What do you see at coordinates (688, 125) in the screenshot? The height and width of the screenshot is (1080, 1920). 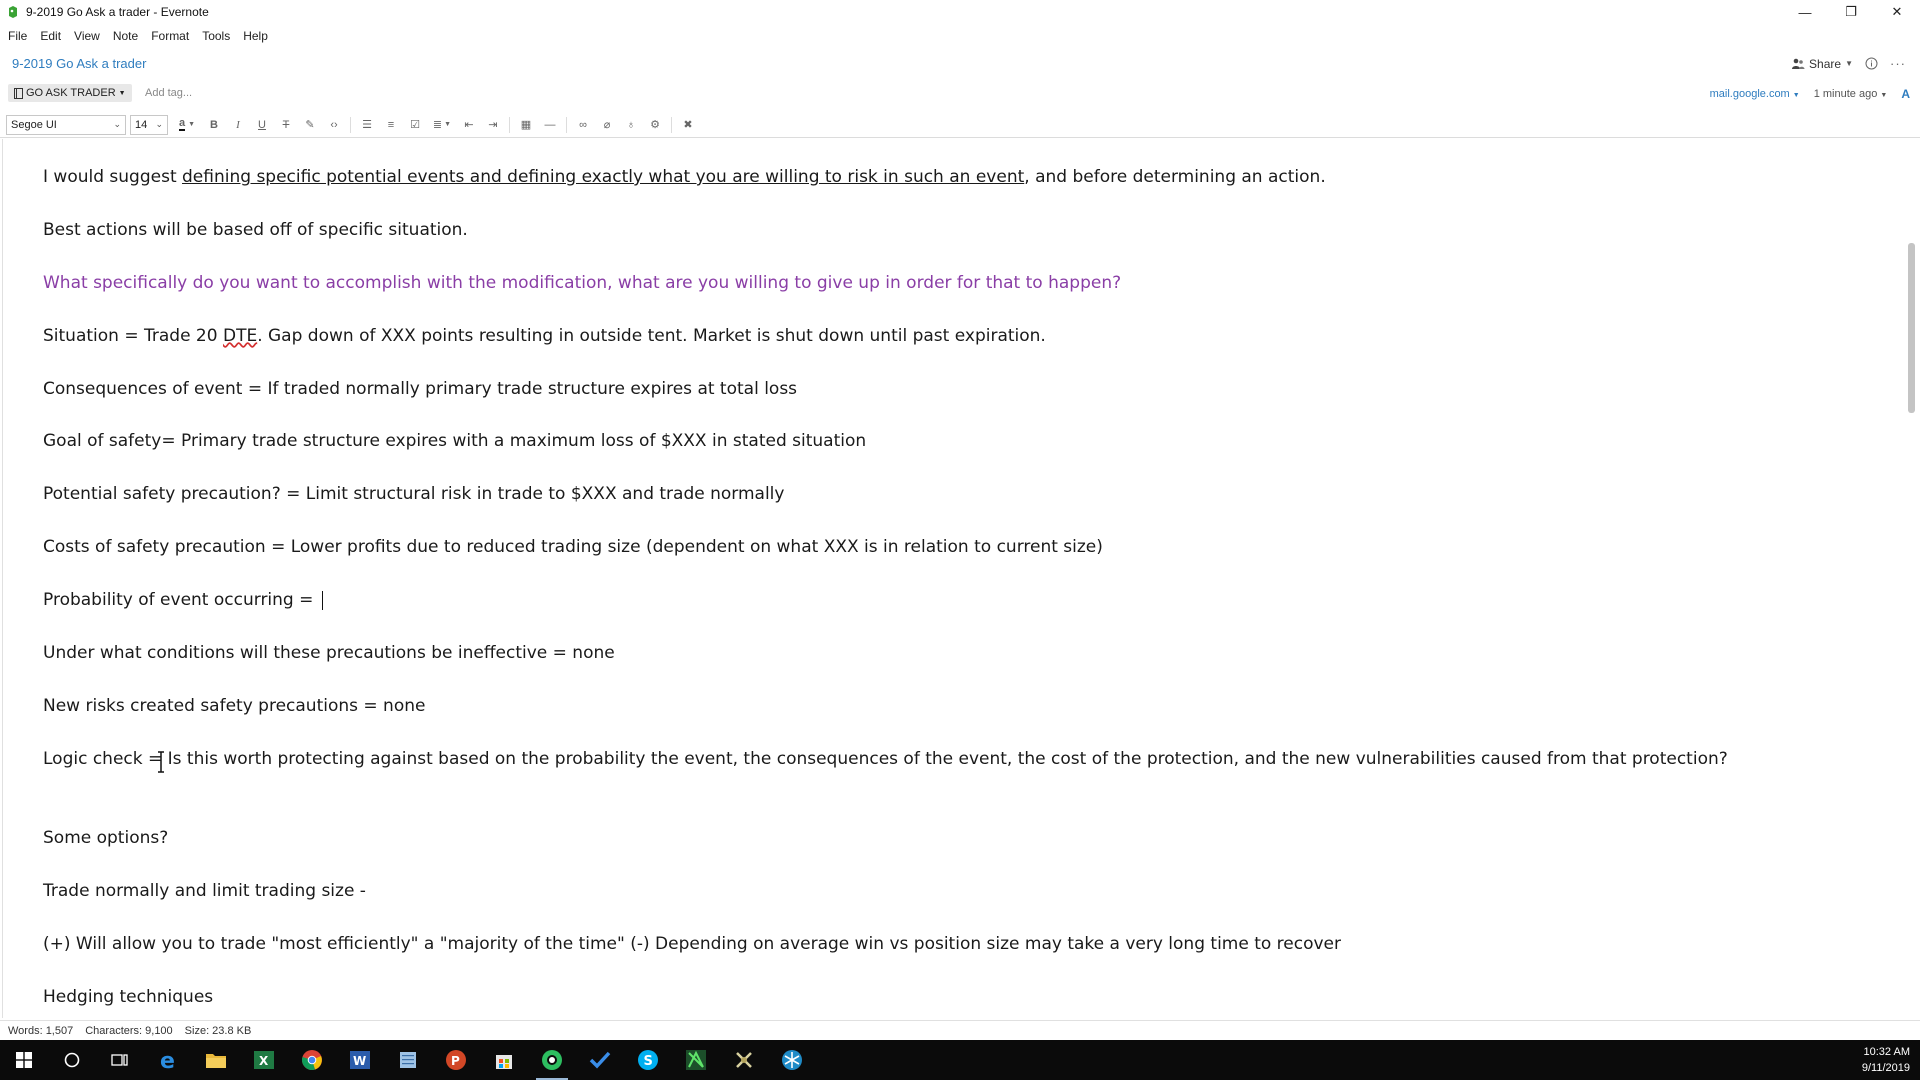 I see `clear-format-button: ✖` at bounding box center [688, 125].